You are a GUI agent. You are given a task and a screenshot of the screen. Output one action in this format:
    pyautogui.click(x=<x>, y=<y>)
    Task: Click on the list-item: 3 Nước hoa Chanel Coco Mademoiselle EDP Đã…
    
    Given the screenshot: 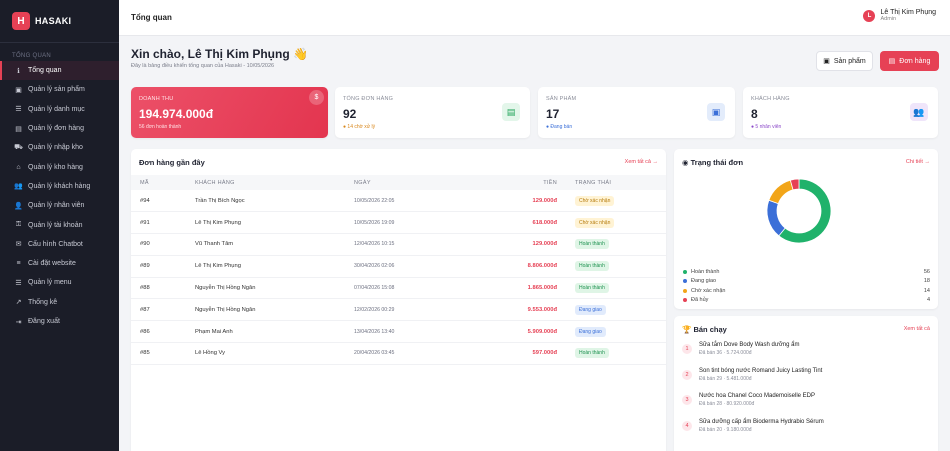 What is the action you would take?
    pyautogui.click(x=807, y=406)
    